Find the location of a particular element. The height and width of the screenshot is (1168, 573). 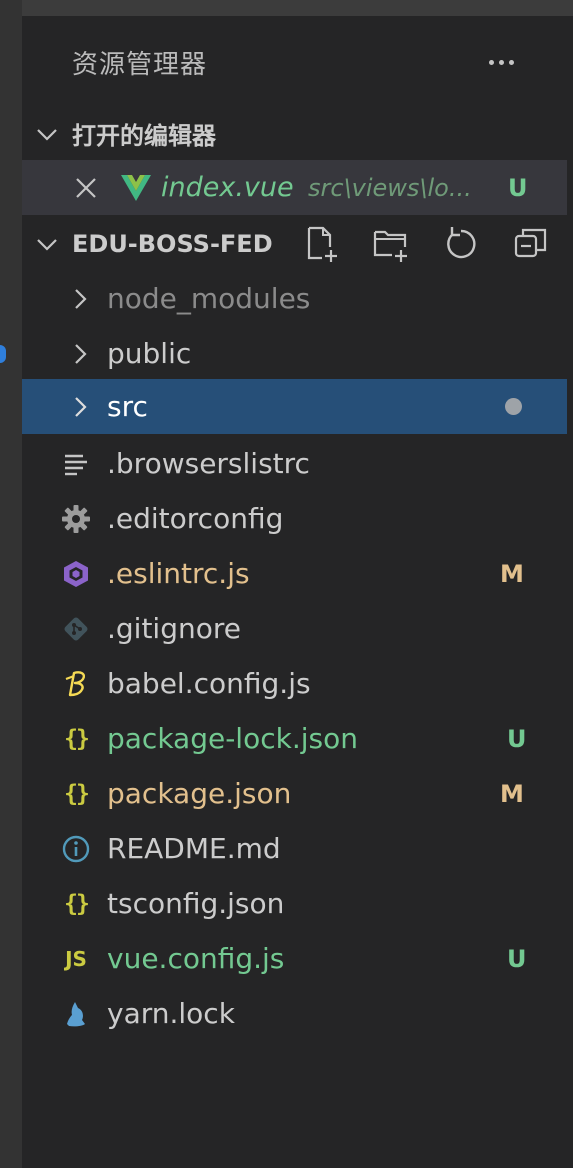

tree-file-browserslistrc: .browserslistrc is located at coordinates (294, 463).